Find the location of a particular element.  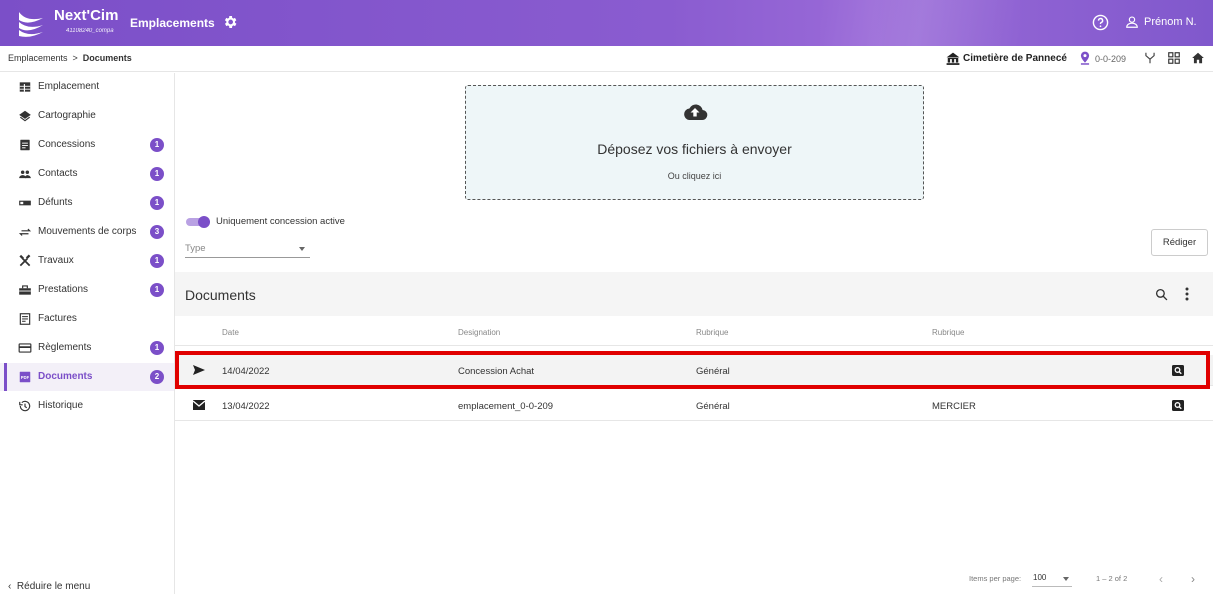

column-header-rubrique: Rubrique is located at coordinates (712, 332).